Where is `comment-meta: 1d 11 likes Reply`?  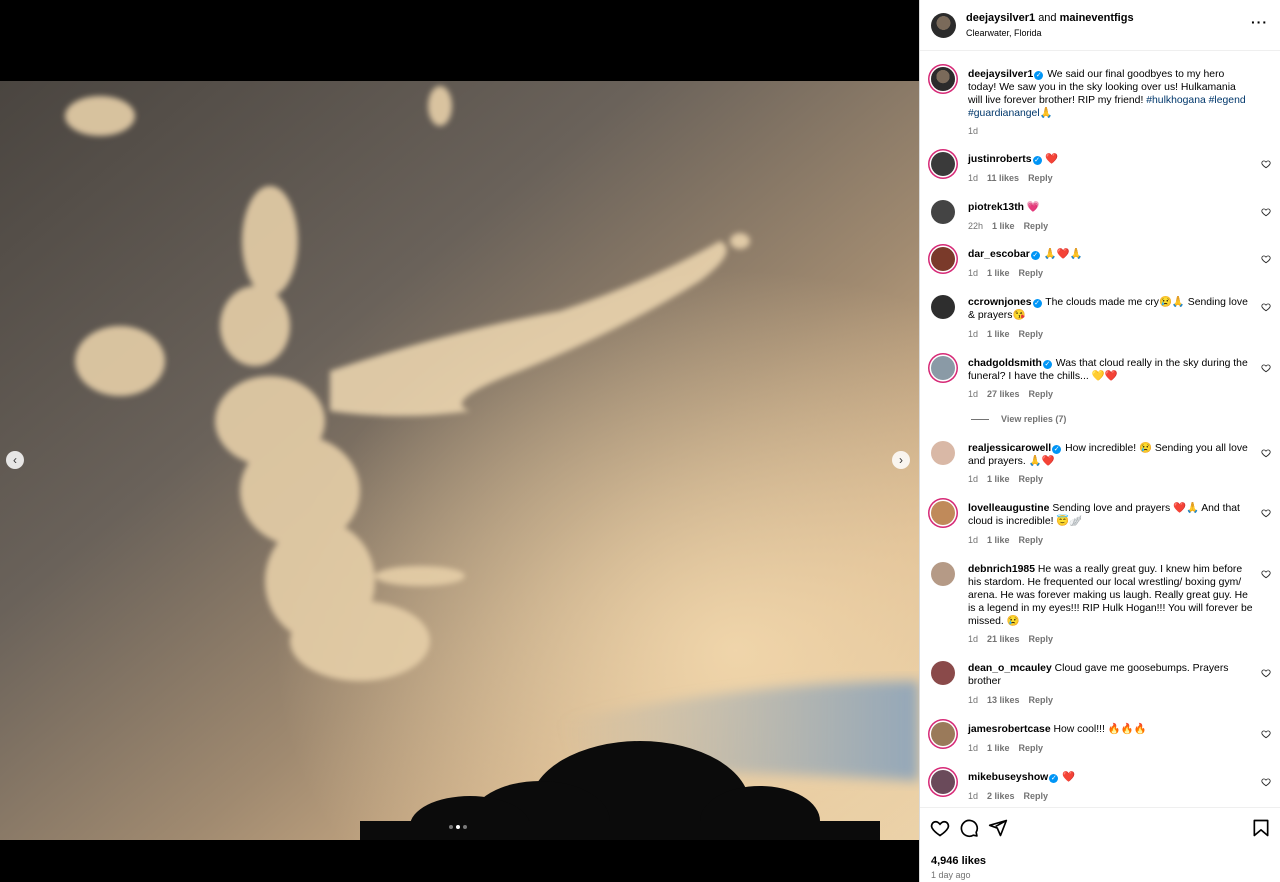
comment-meta: 1d 11 likes Reply is located at coordinates (1015, 178).